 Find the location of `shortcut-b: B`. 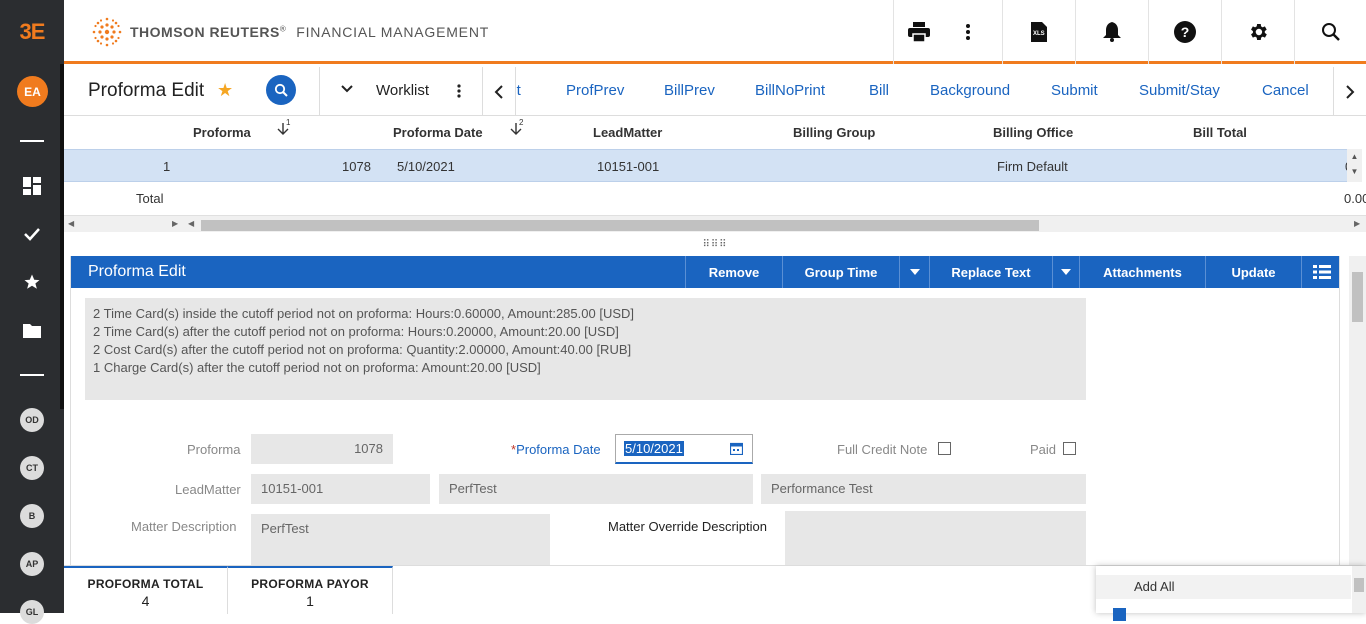

shortcut-b: B is located at coordinates (32, 516).